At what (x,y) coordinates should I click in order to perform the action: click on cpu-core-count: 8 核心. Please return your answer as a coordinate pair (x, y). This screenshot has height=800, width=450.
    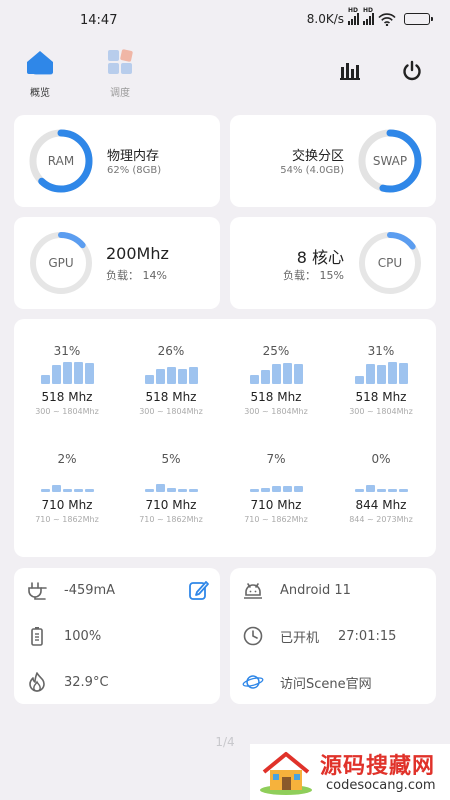
    Looking at the image, I should click on (320, 257).